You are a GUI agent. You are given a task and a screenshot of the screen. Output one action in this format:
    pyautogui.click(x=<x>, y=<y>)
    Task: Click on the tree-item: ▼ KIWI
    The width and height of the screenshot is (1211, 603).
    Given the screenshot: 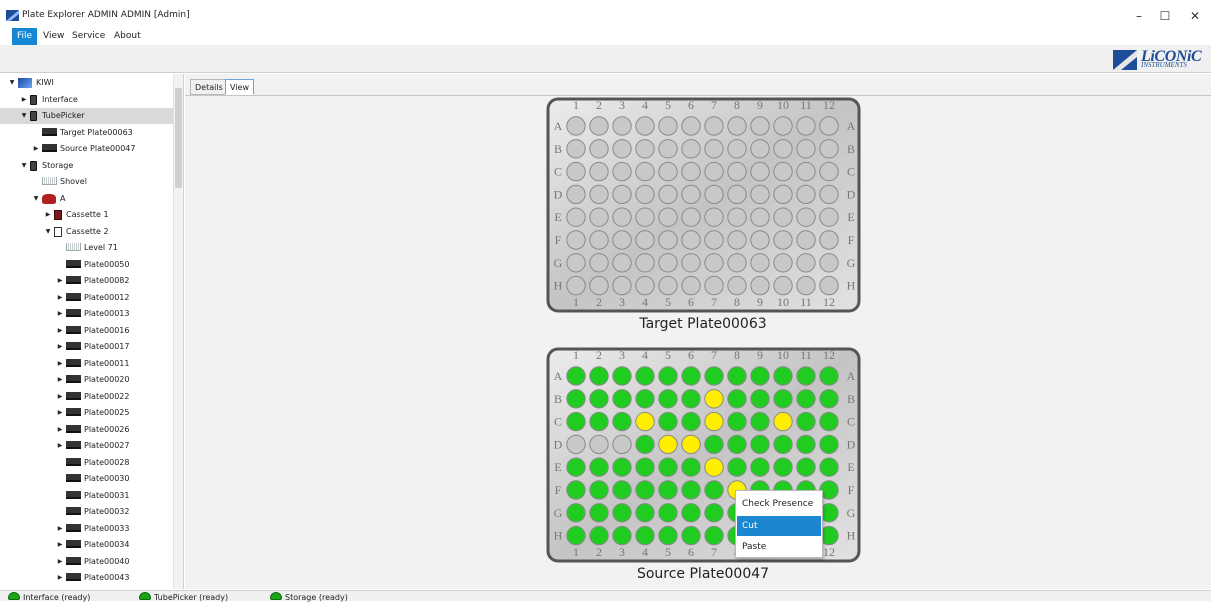 What is the action you would take?
    pyautogui.click(x=86, y=83)
    